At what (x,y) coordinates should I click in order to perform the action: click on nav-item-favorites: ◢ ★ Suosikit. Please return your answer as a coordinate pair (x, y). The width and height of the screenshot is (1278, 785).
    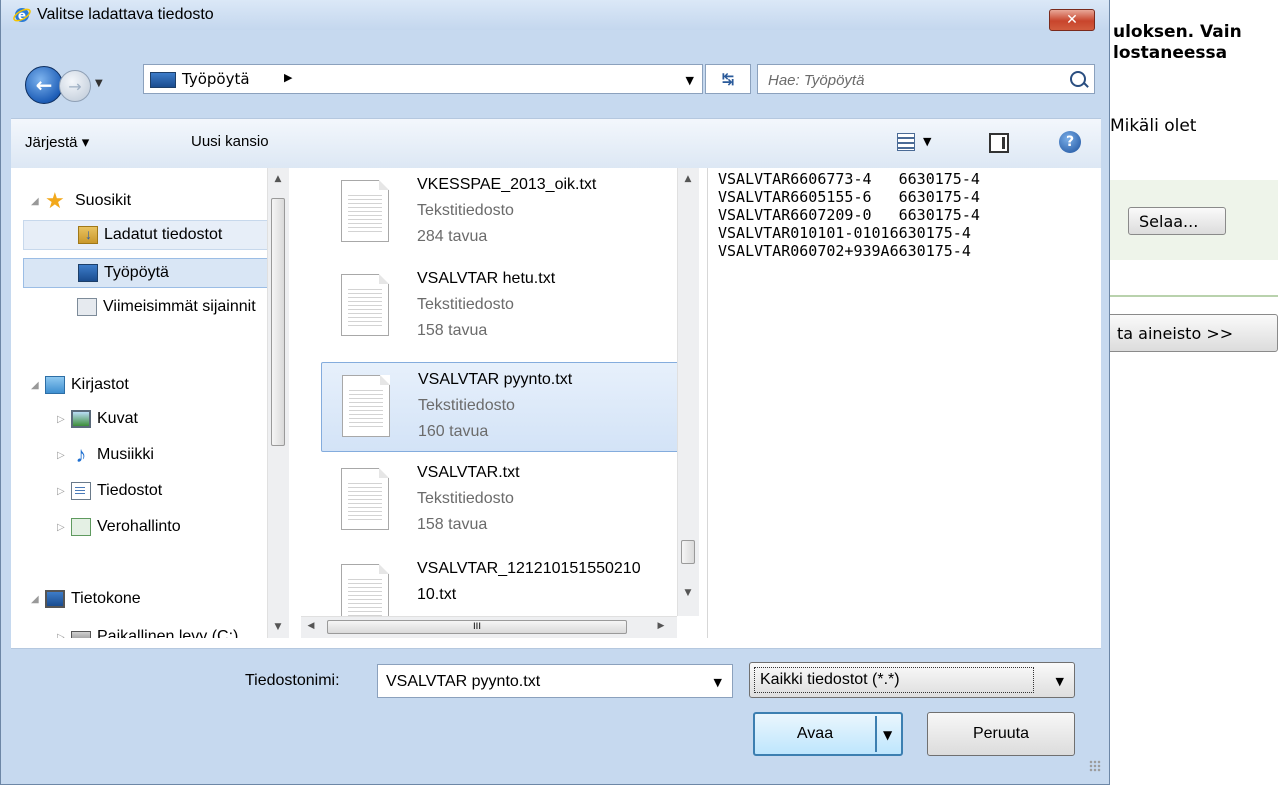
    Looking at the image, I should click on (81, 201).